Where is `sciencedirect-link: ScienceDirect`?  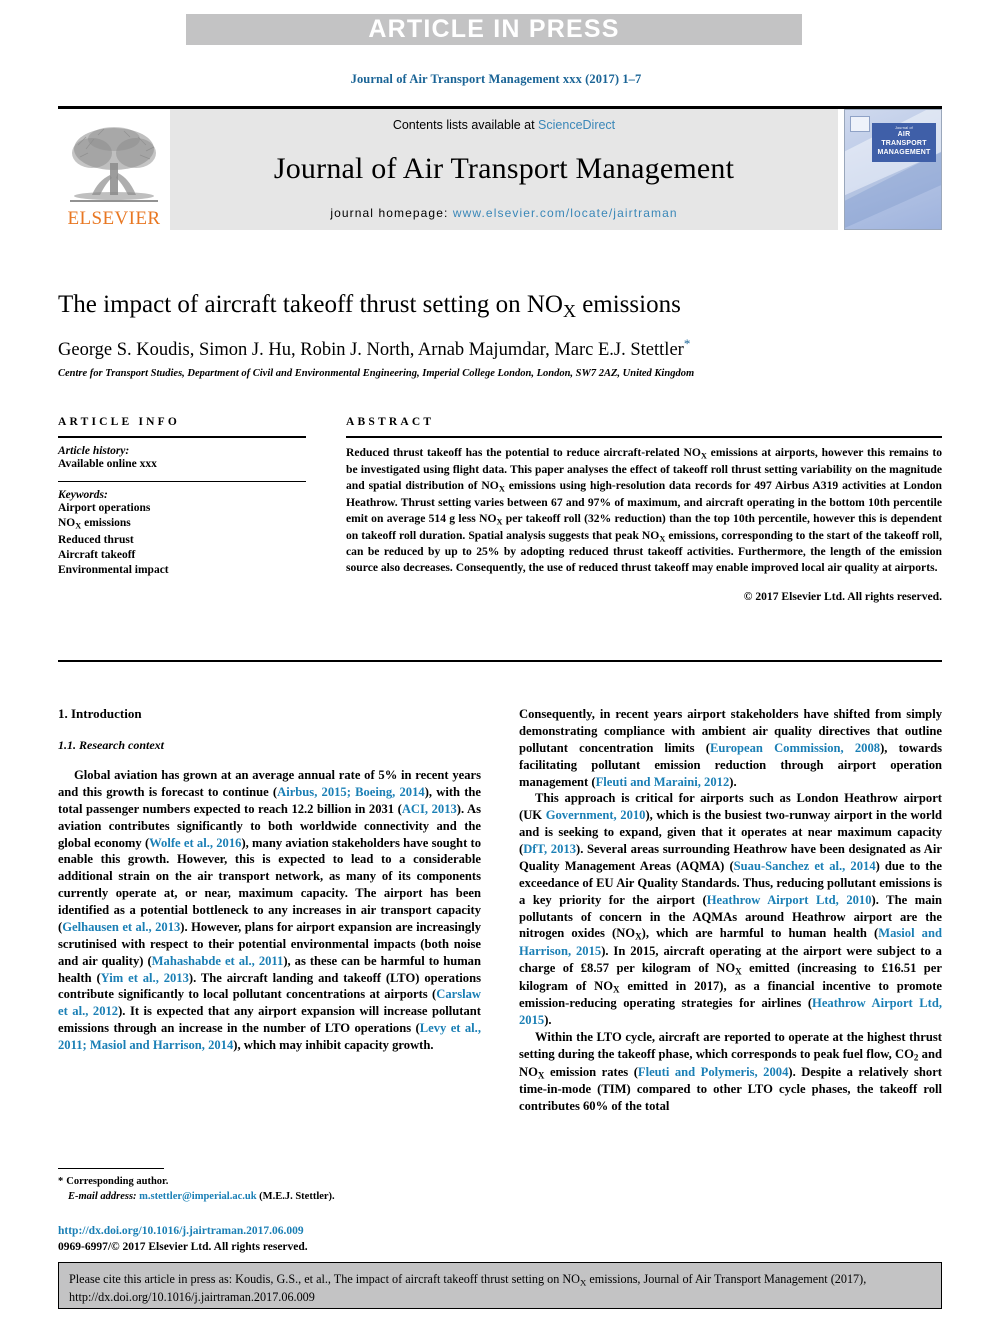
sciencedirect-link: ScienceDirect is located at coordinates (576, 125).